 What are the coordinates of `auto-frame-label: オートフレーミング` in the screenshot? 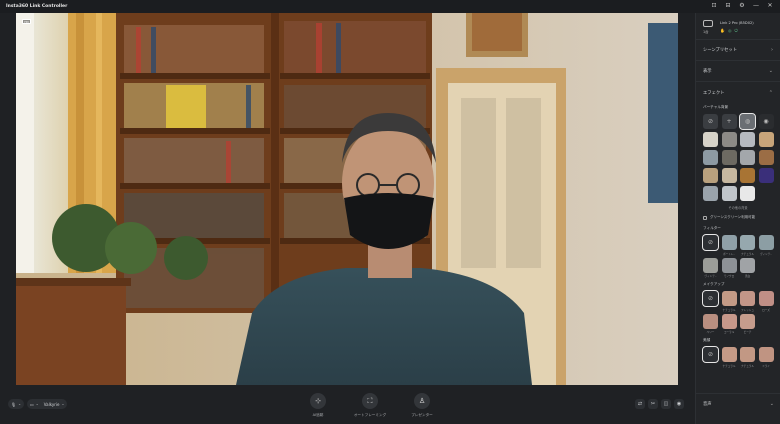 It's located at (370, 415).